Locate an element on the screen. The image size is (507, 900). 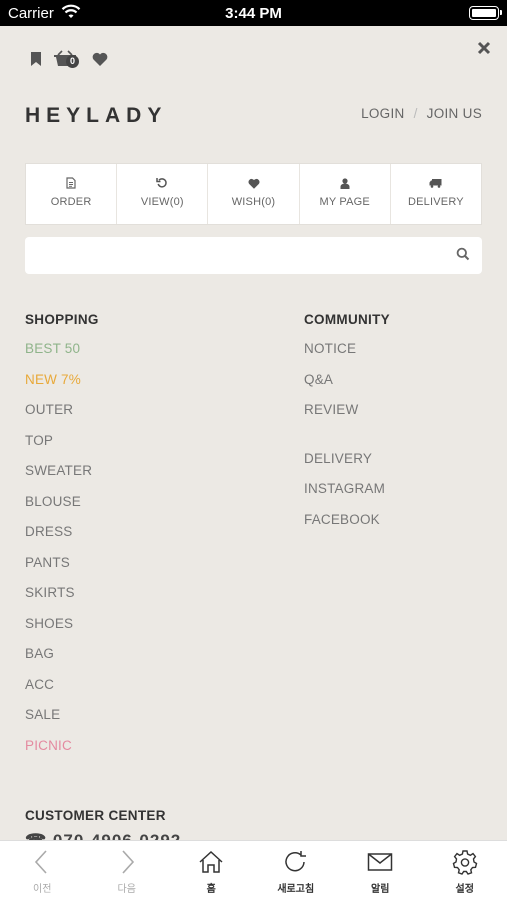
community-delivery: DELIVERY is located at coordinates (347, 466).